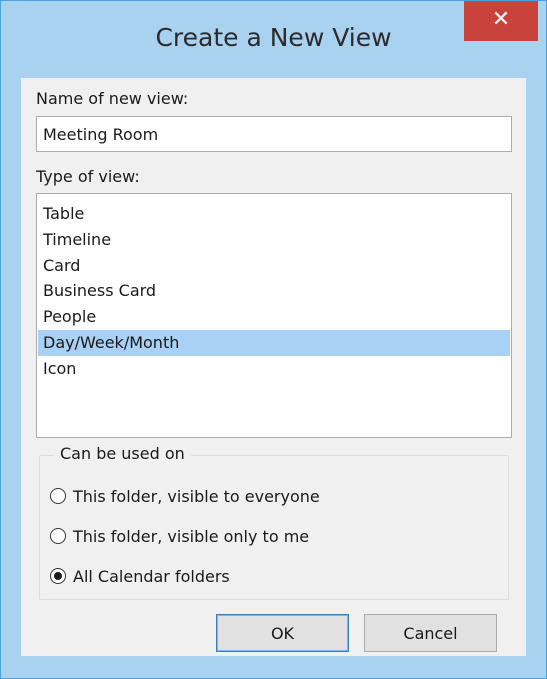  What do you see at coordinates (274, 240) in the screenshot?
I see `list-item-timeline: Timeline` at bounding box center [274, 240].